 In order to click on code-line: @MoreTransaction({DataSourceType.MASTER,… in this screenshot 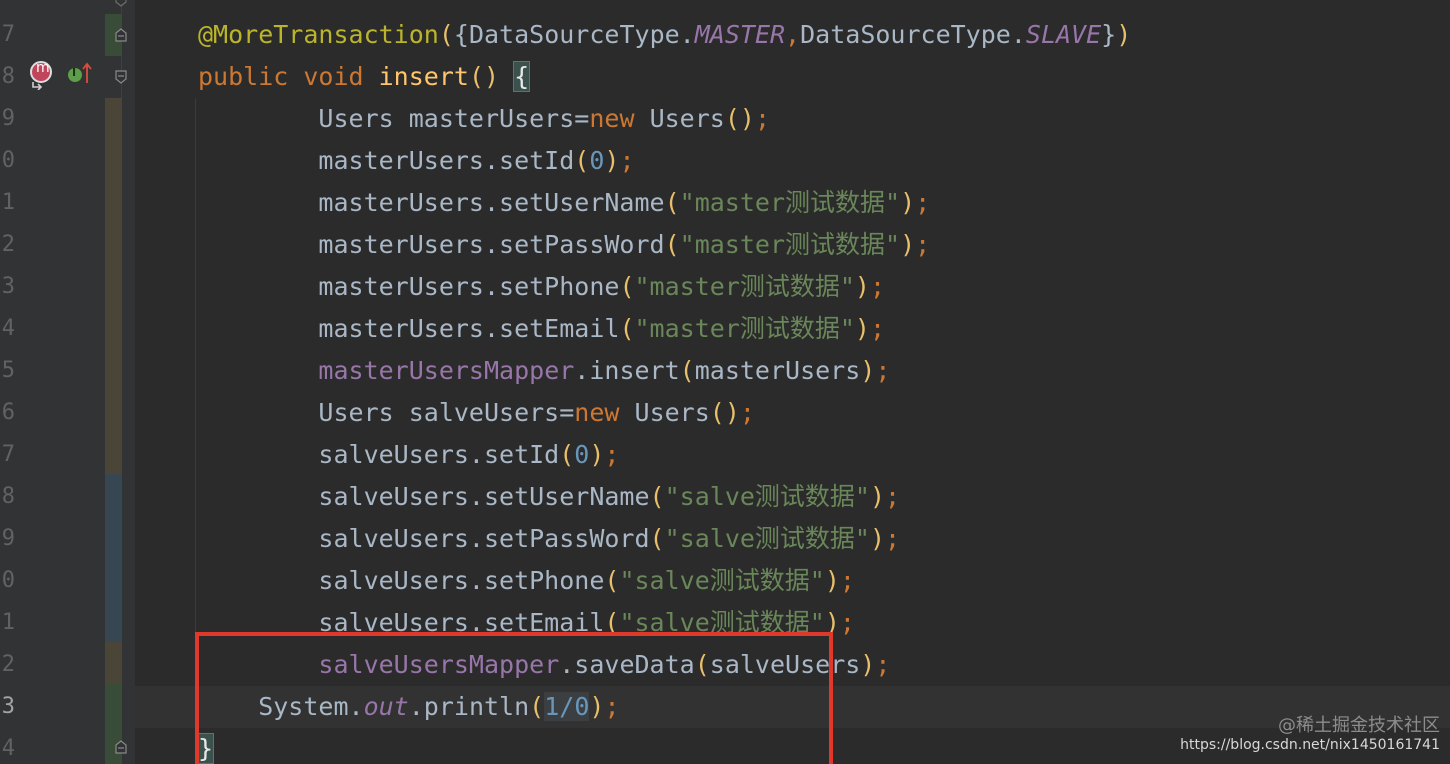, I will do `click(664, 35)`.